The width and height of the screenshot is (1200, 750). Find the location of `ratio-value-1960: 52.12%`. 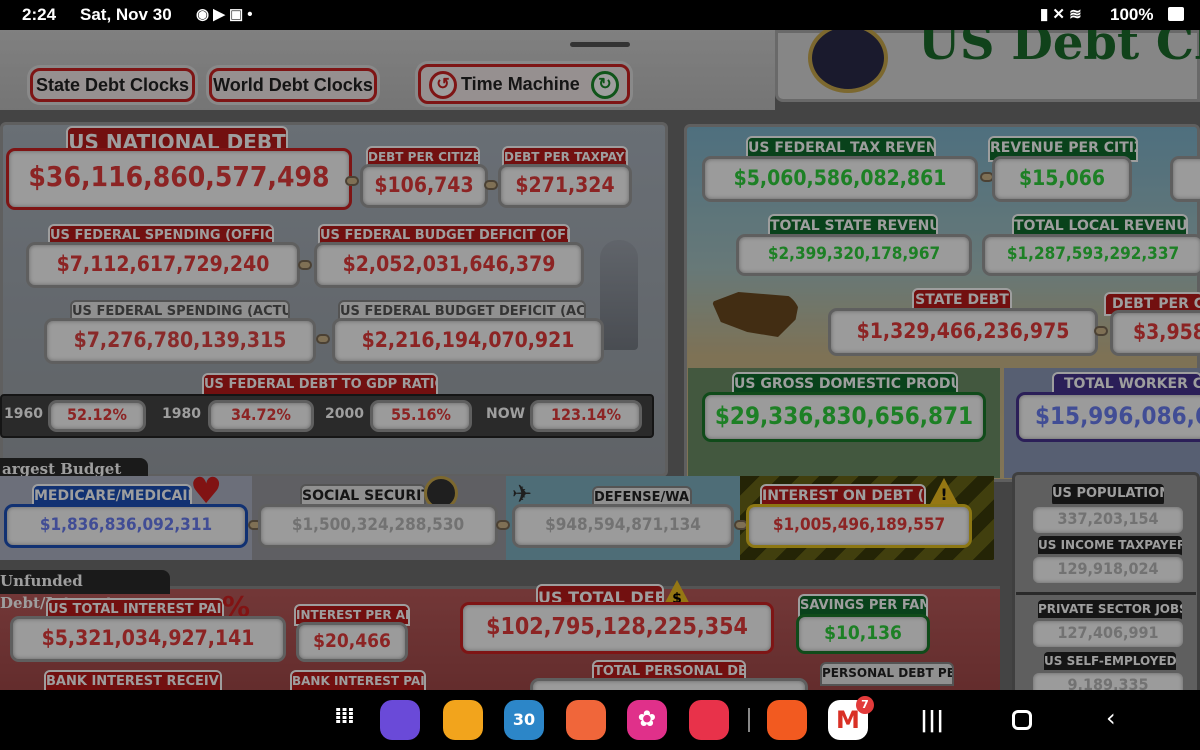

ratio-value-1960: 52.12% is located at coordinates (97, 416).